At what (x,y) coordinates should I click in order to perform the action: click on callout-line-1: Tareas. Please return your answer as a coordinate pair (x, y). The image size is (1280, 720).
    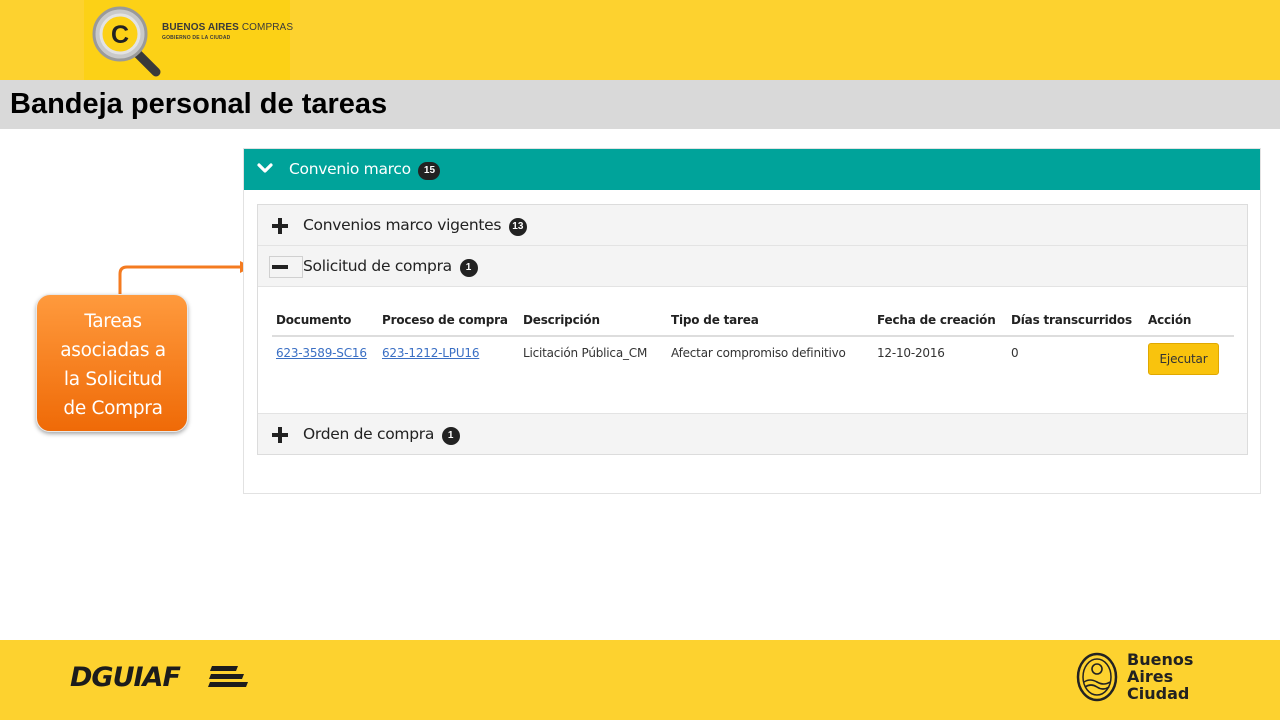
    Looking at the image, I should click on (113, 321).